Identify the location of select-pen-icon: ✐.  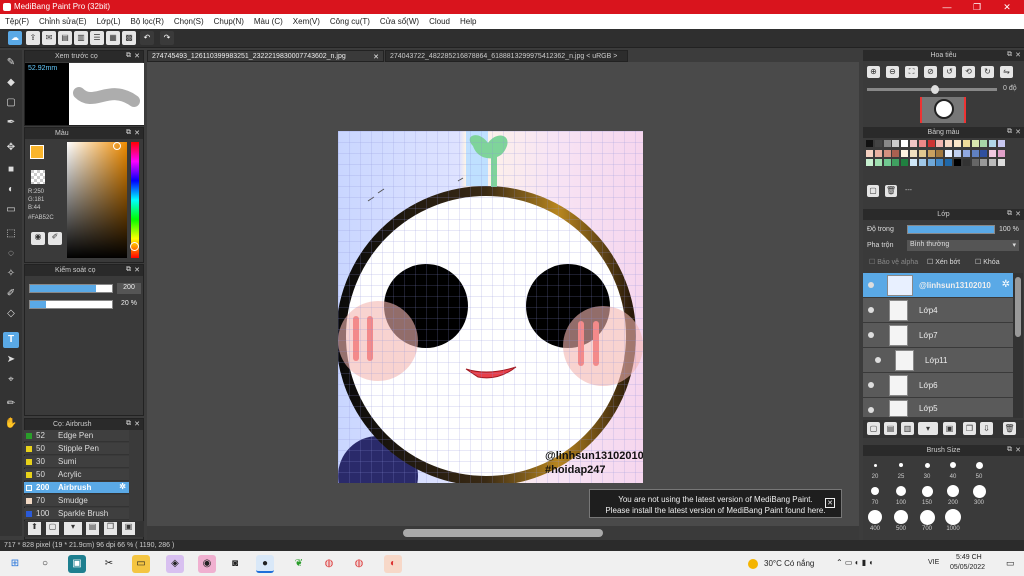
(11, 294).